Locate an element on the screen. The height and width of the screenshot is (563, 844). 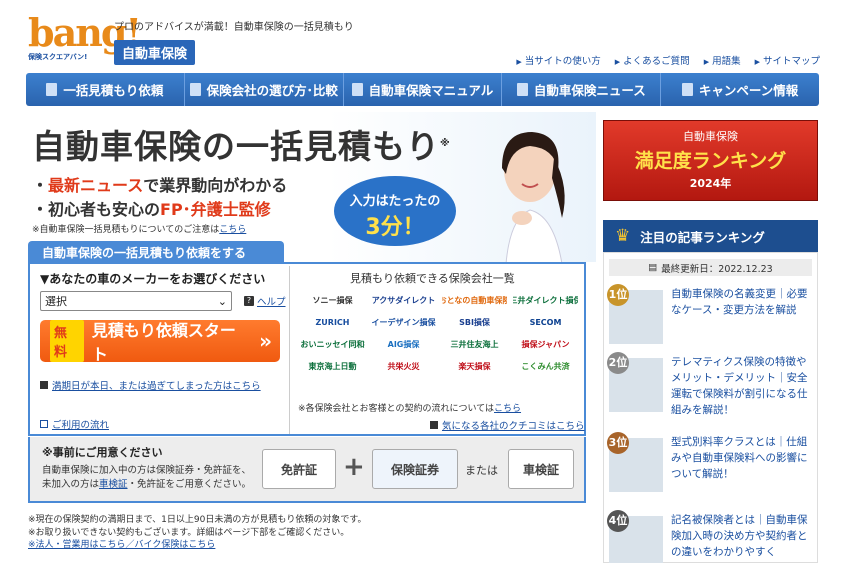
hero-point-supervision: ・初心者も安心のFP･弁護士監修 is located at coordinates (151, 209).